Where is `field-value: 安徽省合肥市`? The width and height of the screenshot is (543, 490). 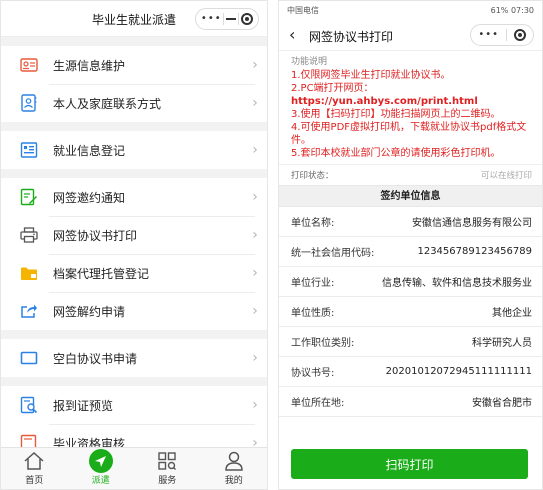 field-value: 安徽省合肥市 is located at coordinates (502, 403).